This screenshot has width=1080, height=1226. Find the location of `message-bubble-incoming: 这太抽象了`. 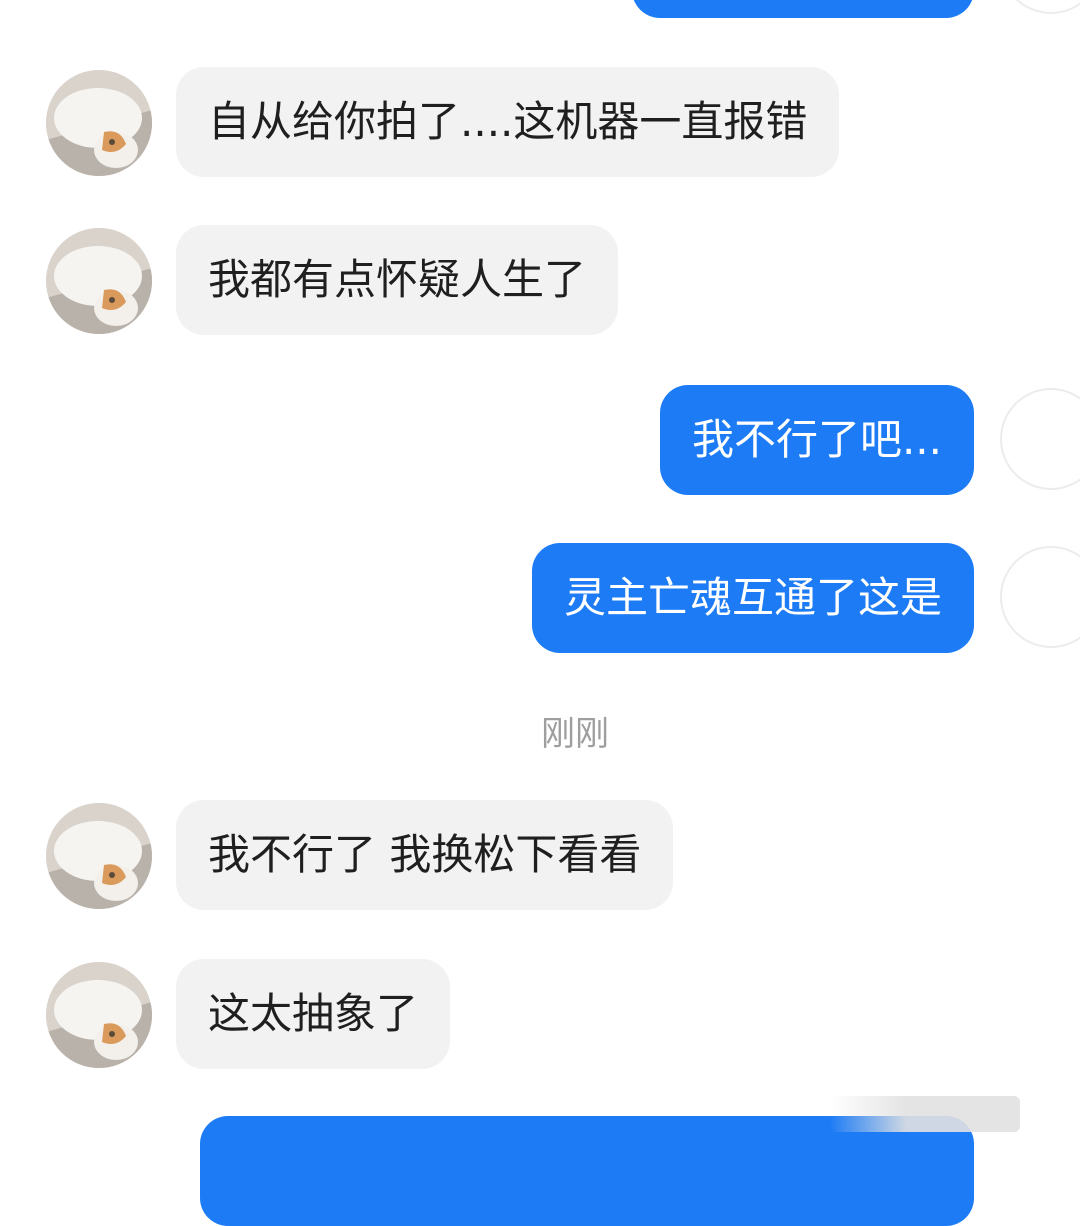

message-bubble-incoming: 这太抽象了 is located at coordinates (313, 1014).